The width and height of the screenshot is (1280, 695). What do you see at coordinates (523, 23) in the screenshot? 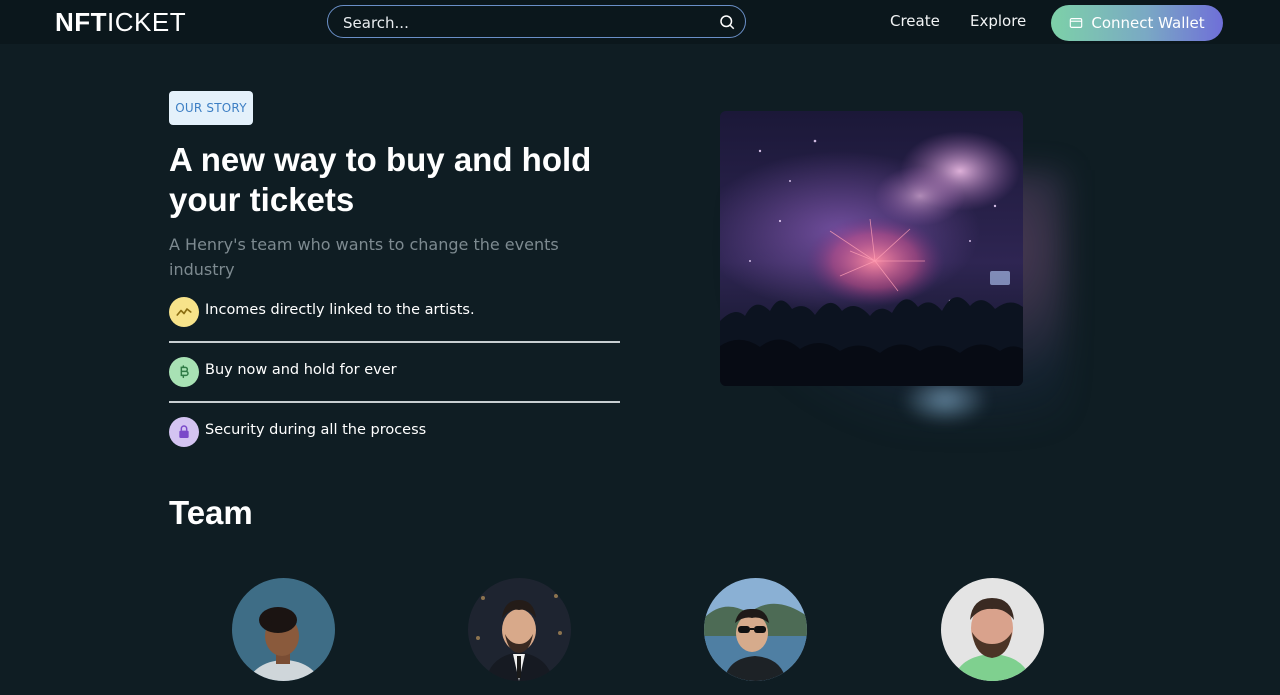
I see `search-input` at bounding box center [523, 23].